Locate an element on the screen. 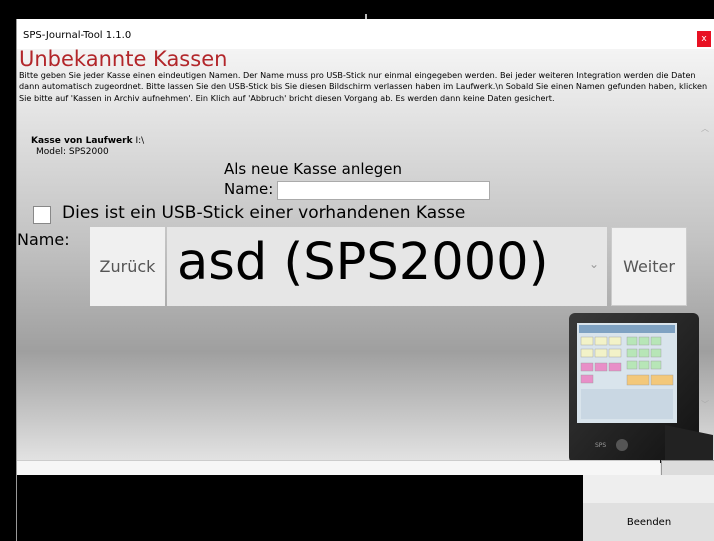  chevron-down-icon: ⌄ is located at coordinates (594, 264).